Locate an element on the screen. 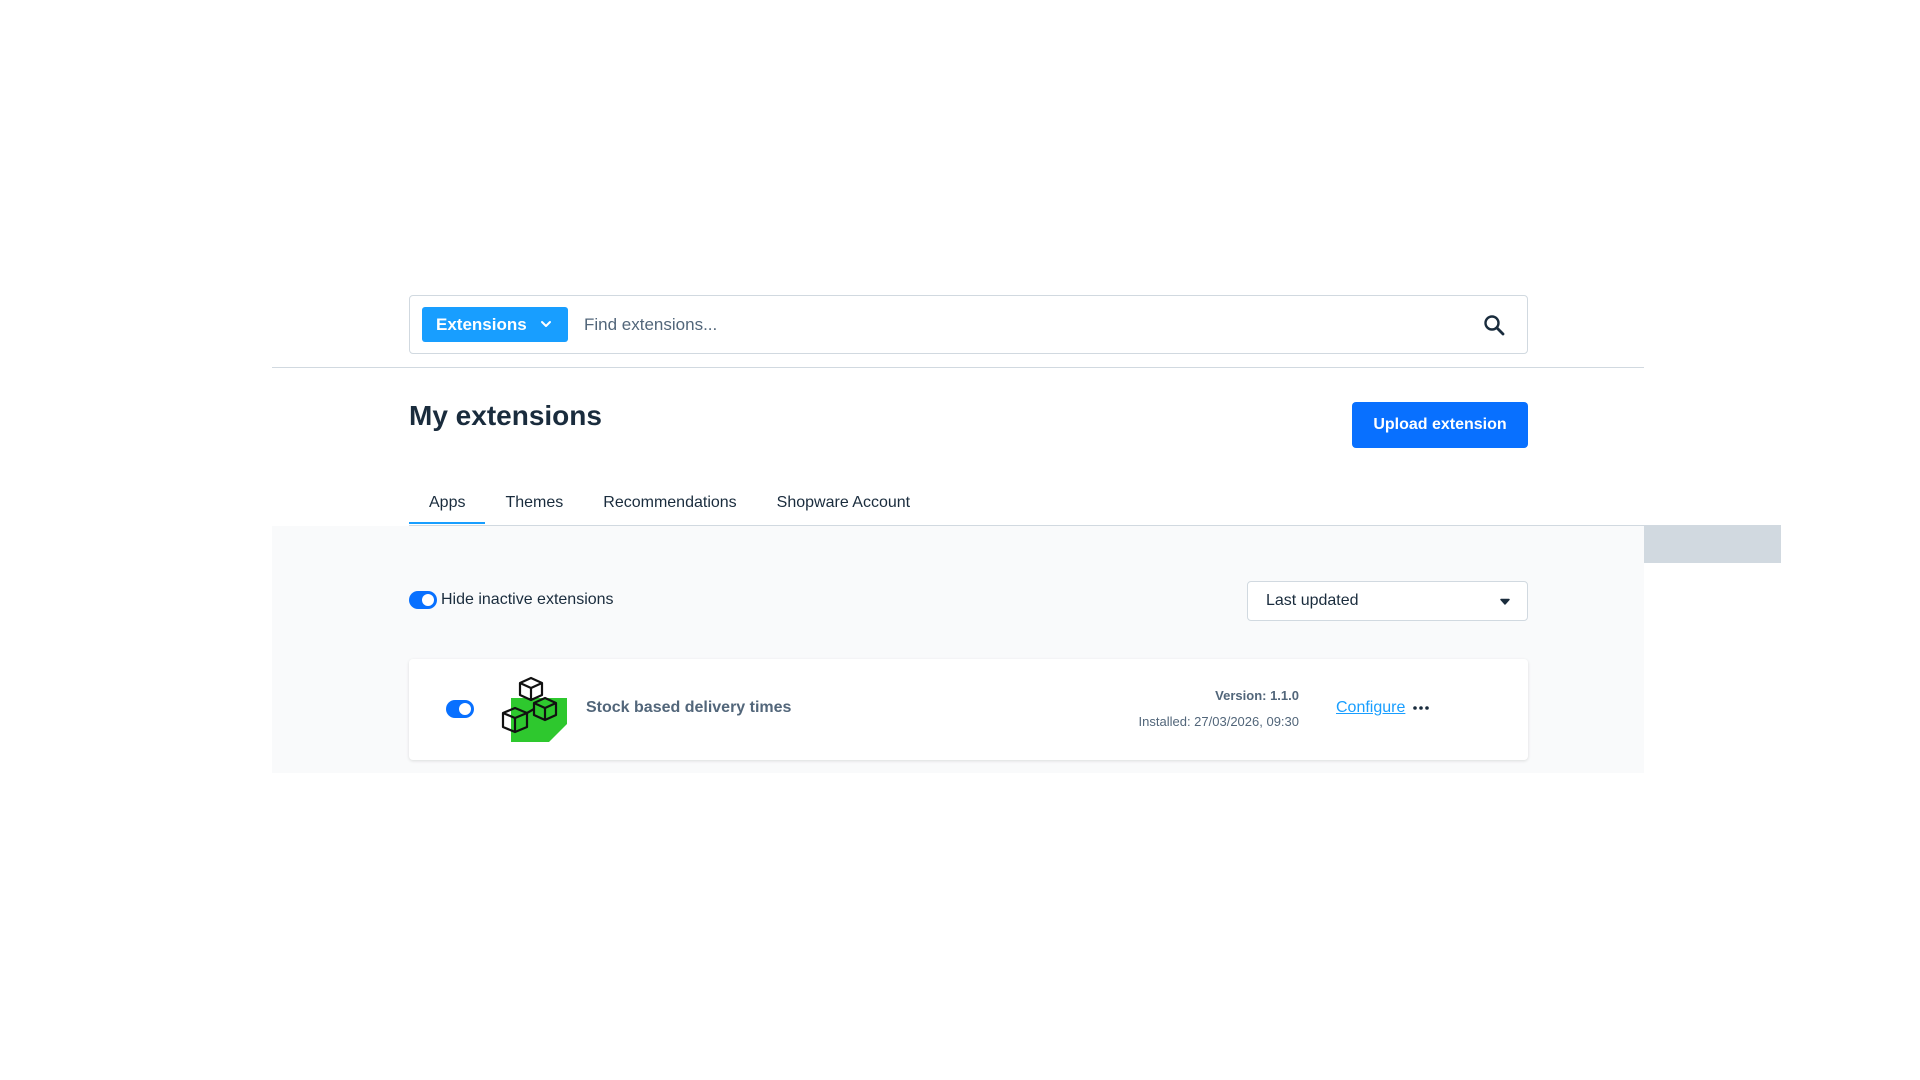 This screenshot has width=1920, height=1080. extension-name: Stock based delivery times is located at coordinates (689, 707).